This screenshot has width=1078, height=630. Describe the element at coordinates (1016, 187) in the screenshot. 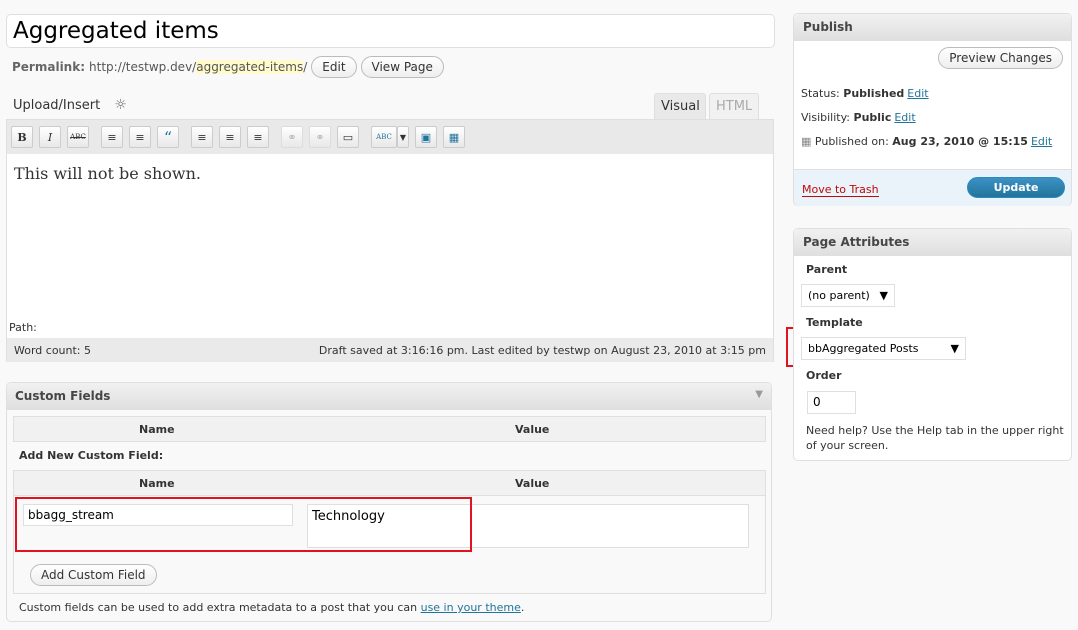

I see `update-button: Update` at that location.